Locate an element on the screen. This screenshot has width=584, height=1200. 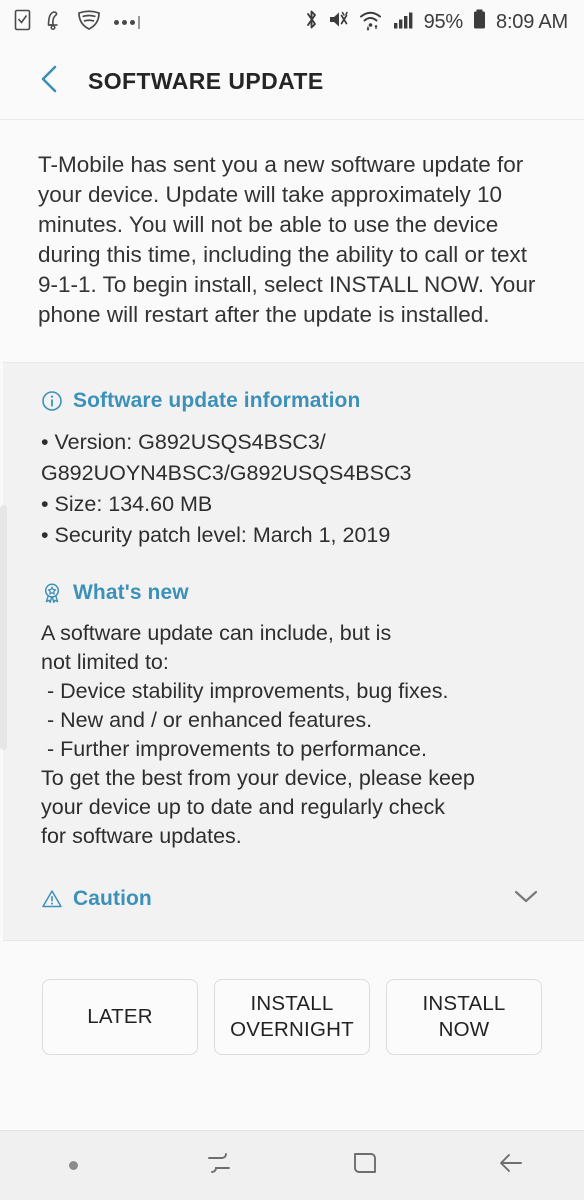
system-navigation-bar is located at coordinates (292, 1165).